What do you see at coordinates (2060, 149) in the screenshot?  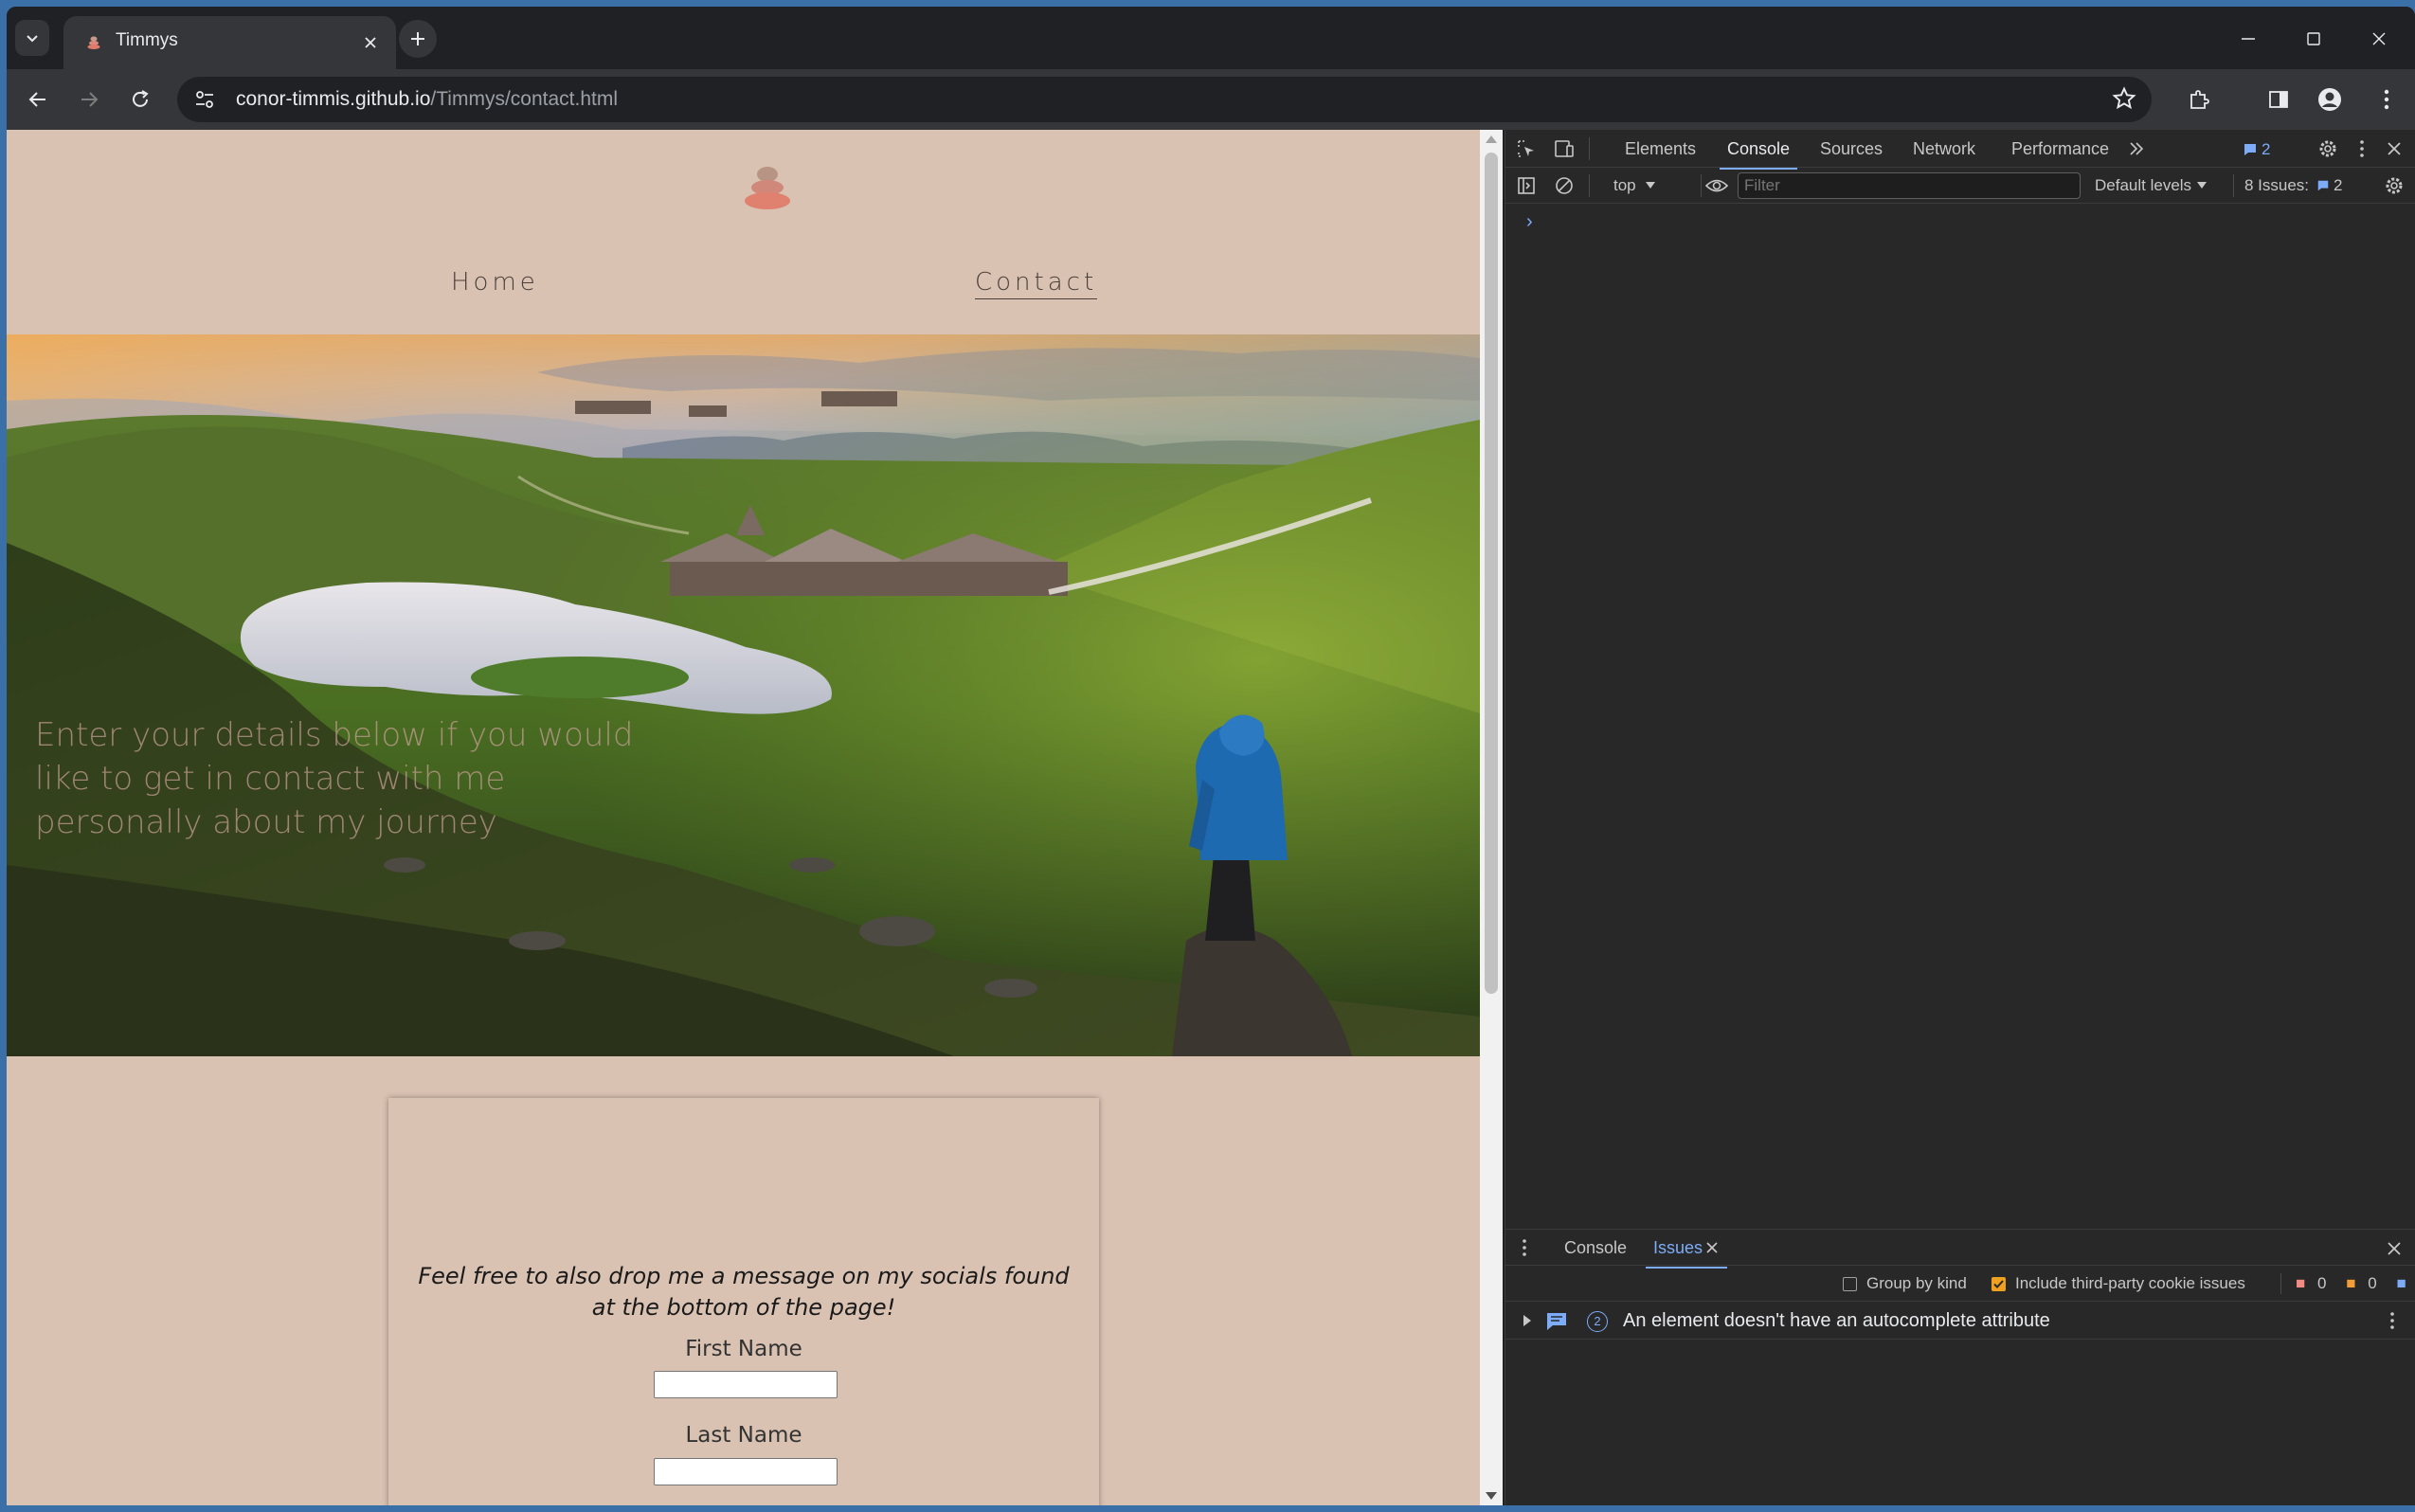 I see `tab-performance: Performance` at bounding box center [2060, 149].